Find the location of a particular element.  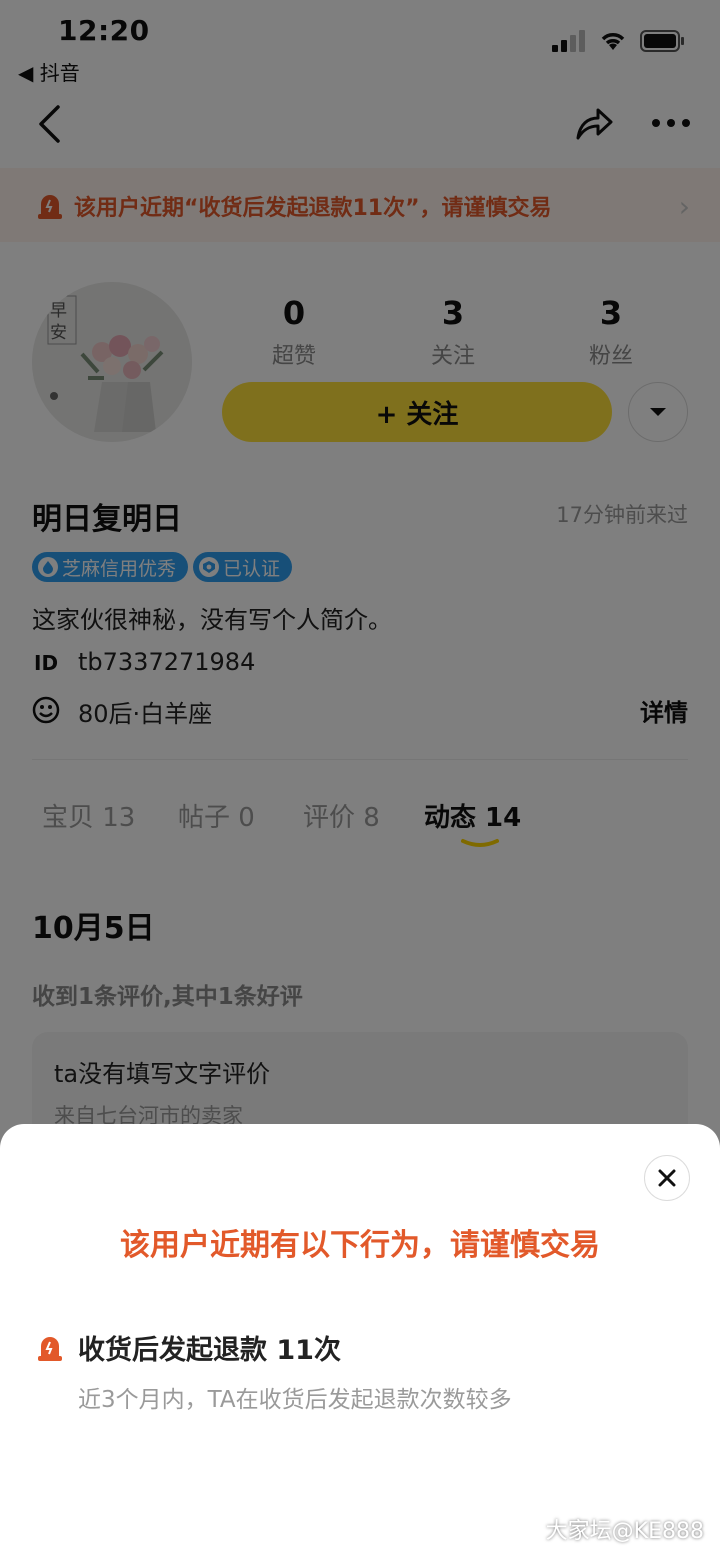

watermark: 大家坛@KE888 is located at coordinates (624, 1531).